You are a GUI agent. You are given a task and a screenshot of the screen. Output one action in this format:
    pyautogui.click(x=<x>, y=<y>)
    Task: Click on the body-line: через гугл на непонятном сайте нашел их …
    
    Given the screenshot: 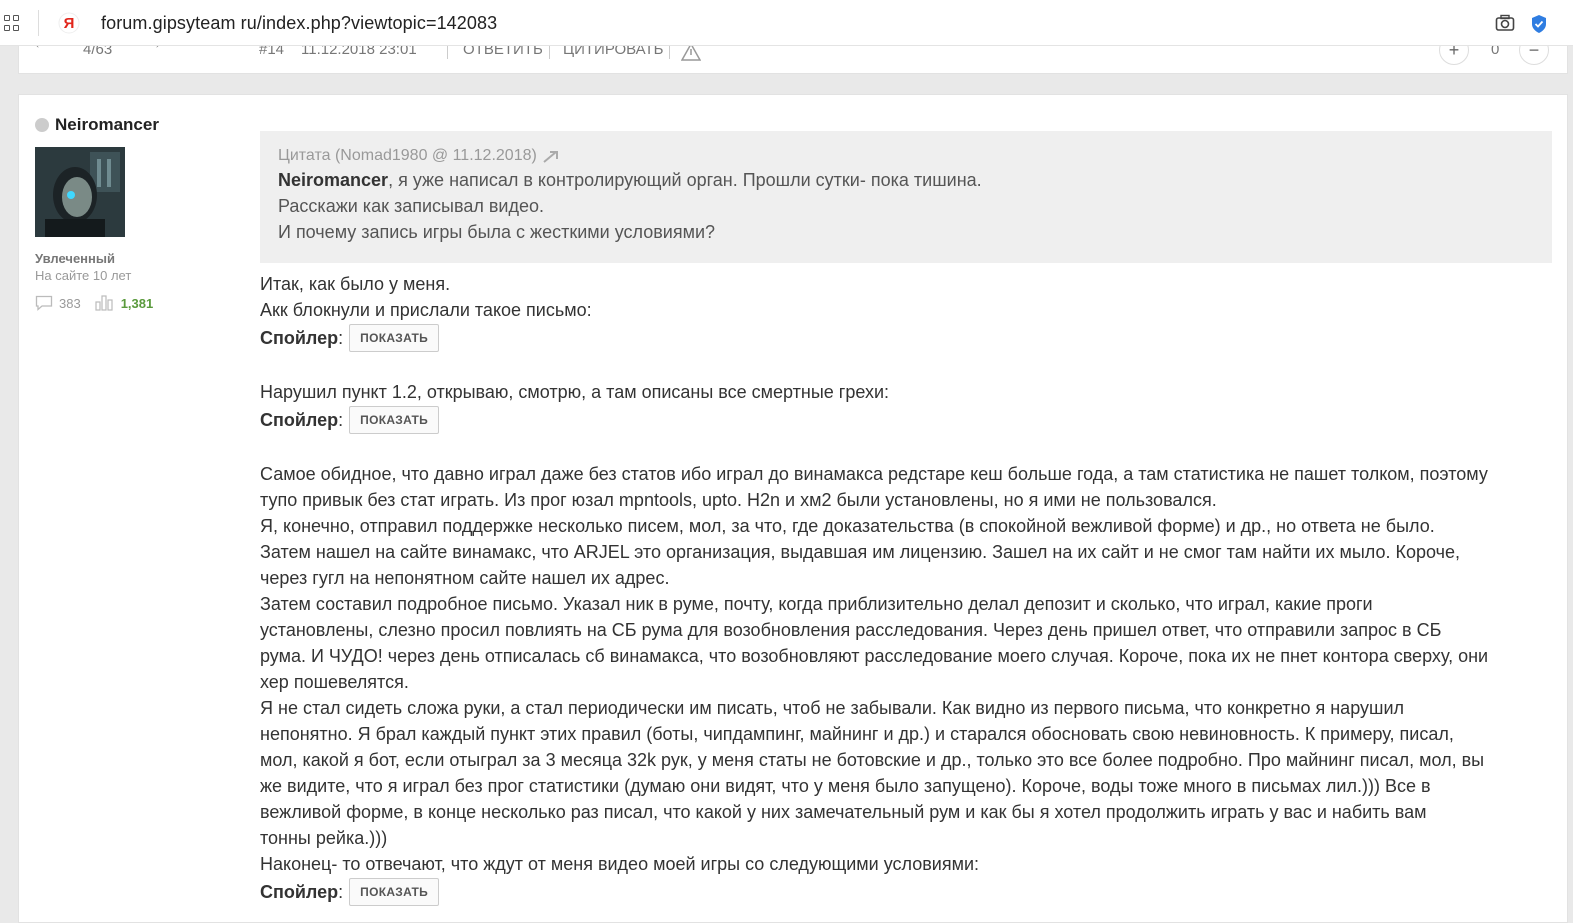 What is the action you would take?
    pyautogui.click(x=465, y=578)
    